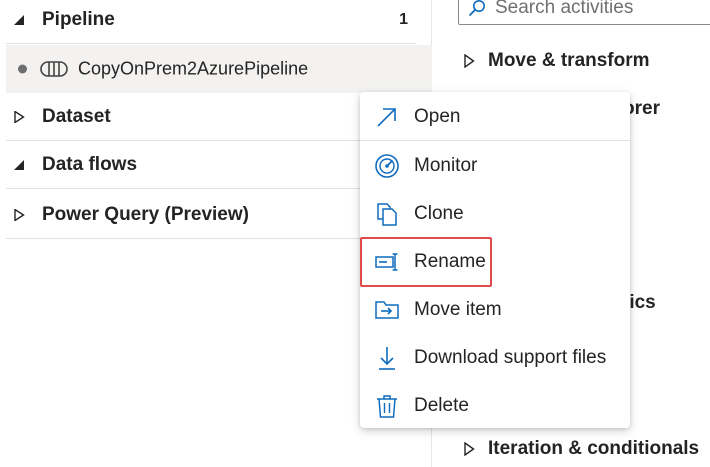 This screenshot has height=467, width=710. Describe the element at coordinates (22, 69) in the screenshot. I see `status-dot-icon` at that location.